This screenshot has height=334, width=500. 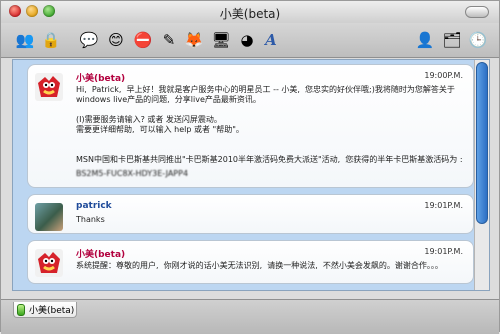 What do you see at coordinates (116, 40) in the screenshot?
I see `smiley-icon: 😊` at bounding box center [116, 40].